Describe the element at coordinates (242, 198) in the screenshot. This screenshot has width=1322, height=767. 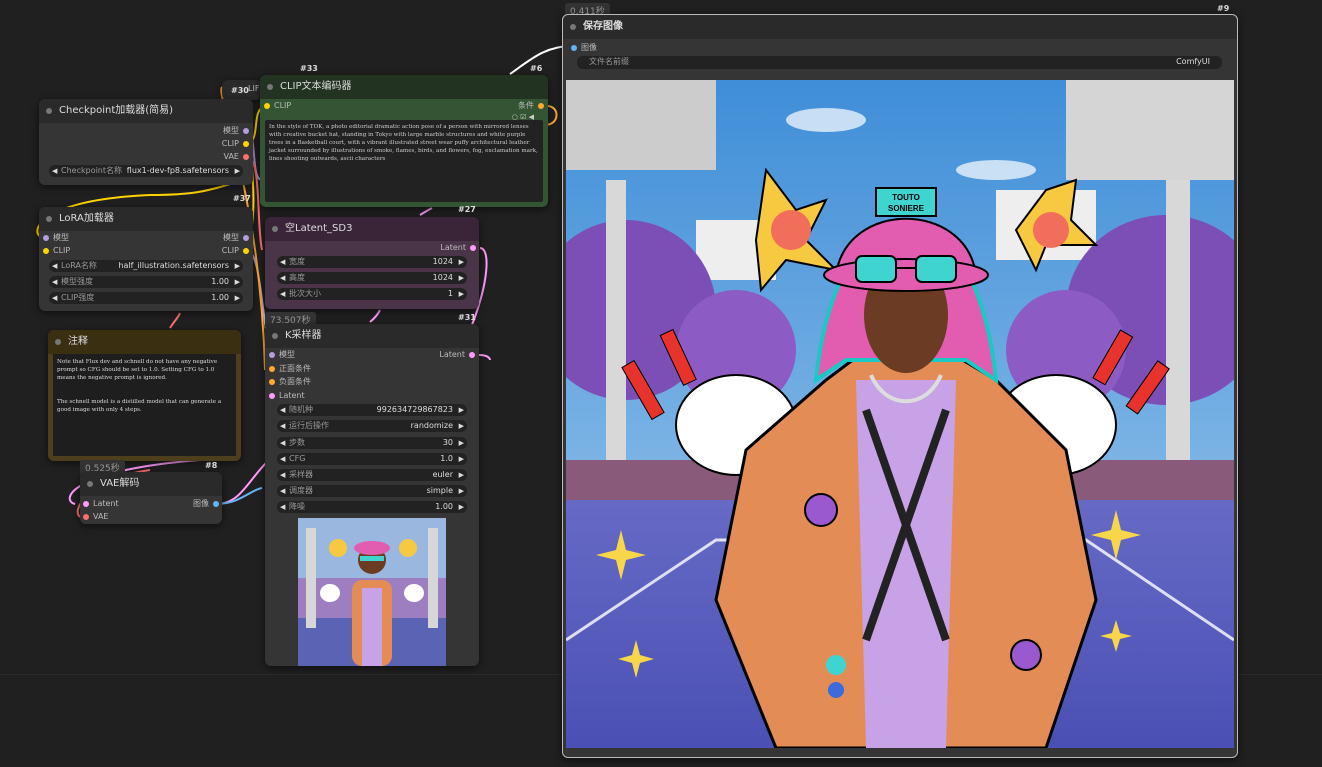
I see `checkpoint-badge: #37` at that location.